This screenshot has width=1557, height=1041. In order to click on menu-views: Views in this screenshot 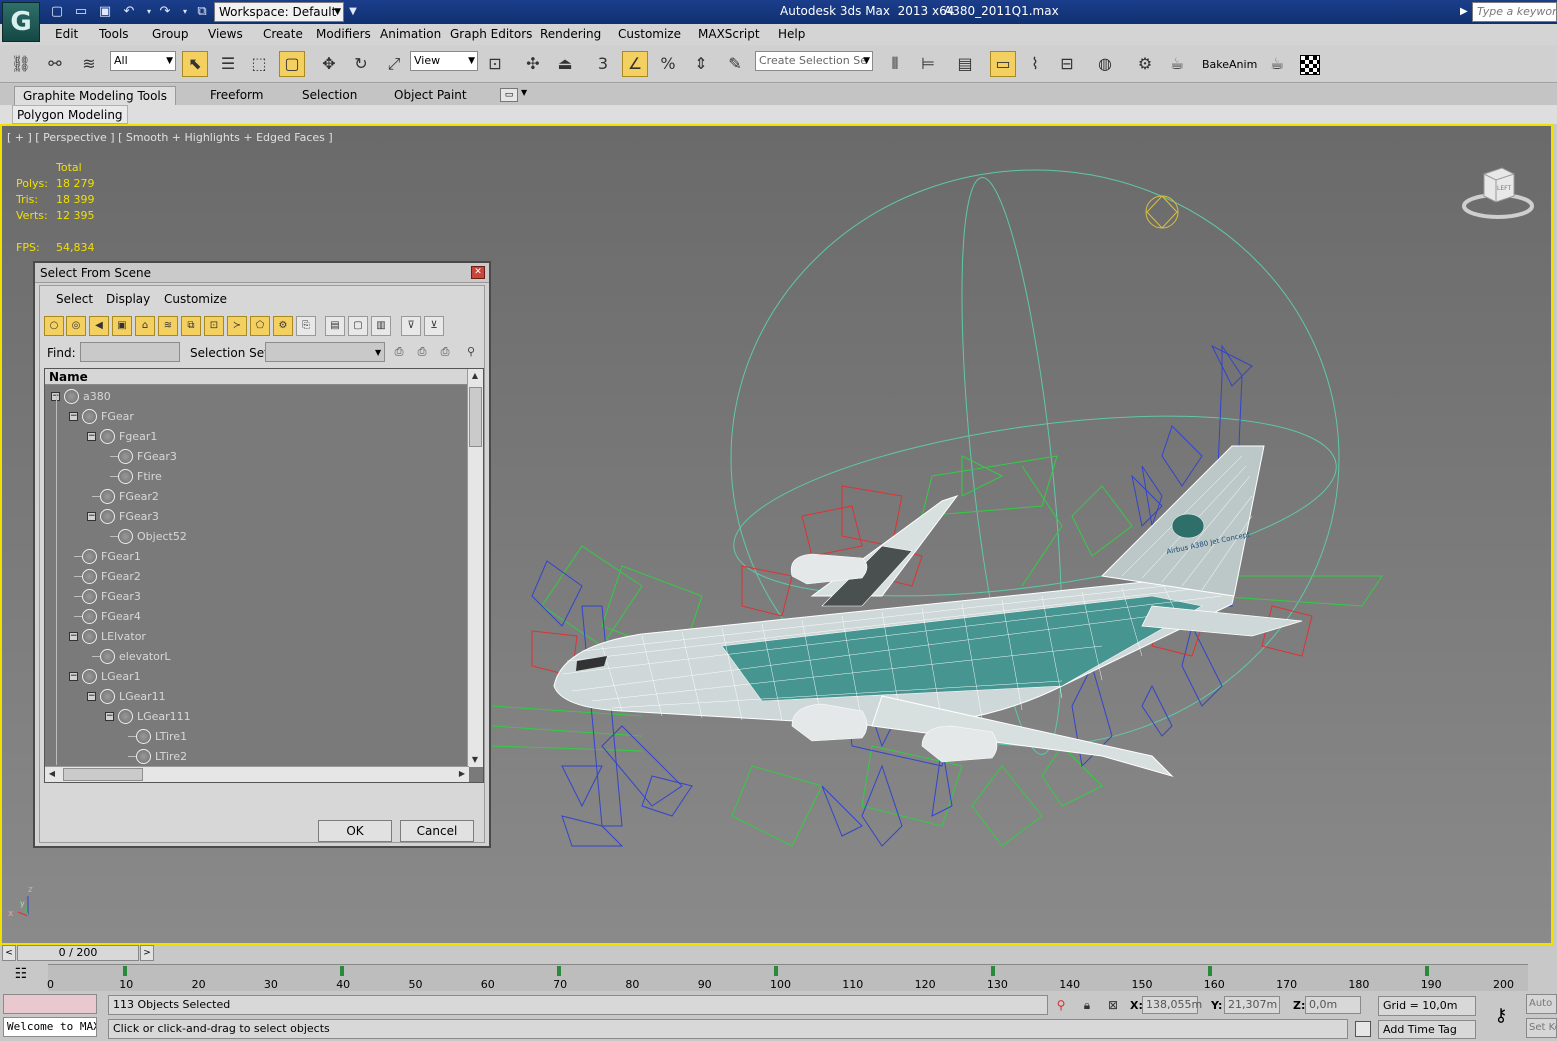, I will do `click(225, 34)`.